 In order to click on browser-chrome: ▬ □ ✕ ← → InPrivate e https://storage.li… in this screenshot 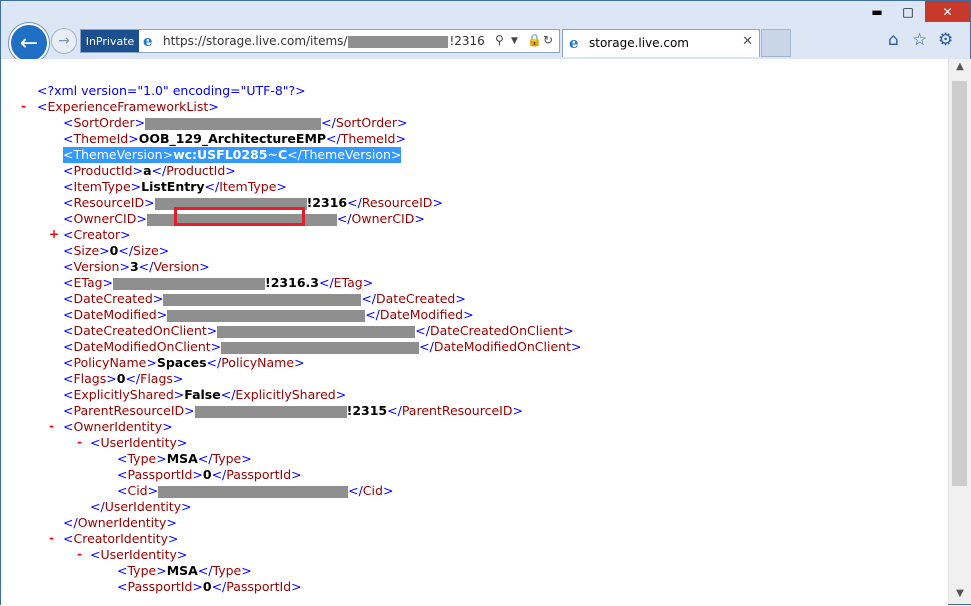, I will do `click(485, 32)`.